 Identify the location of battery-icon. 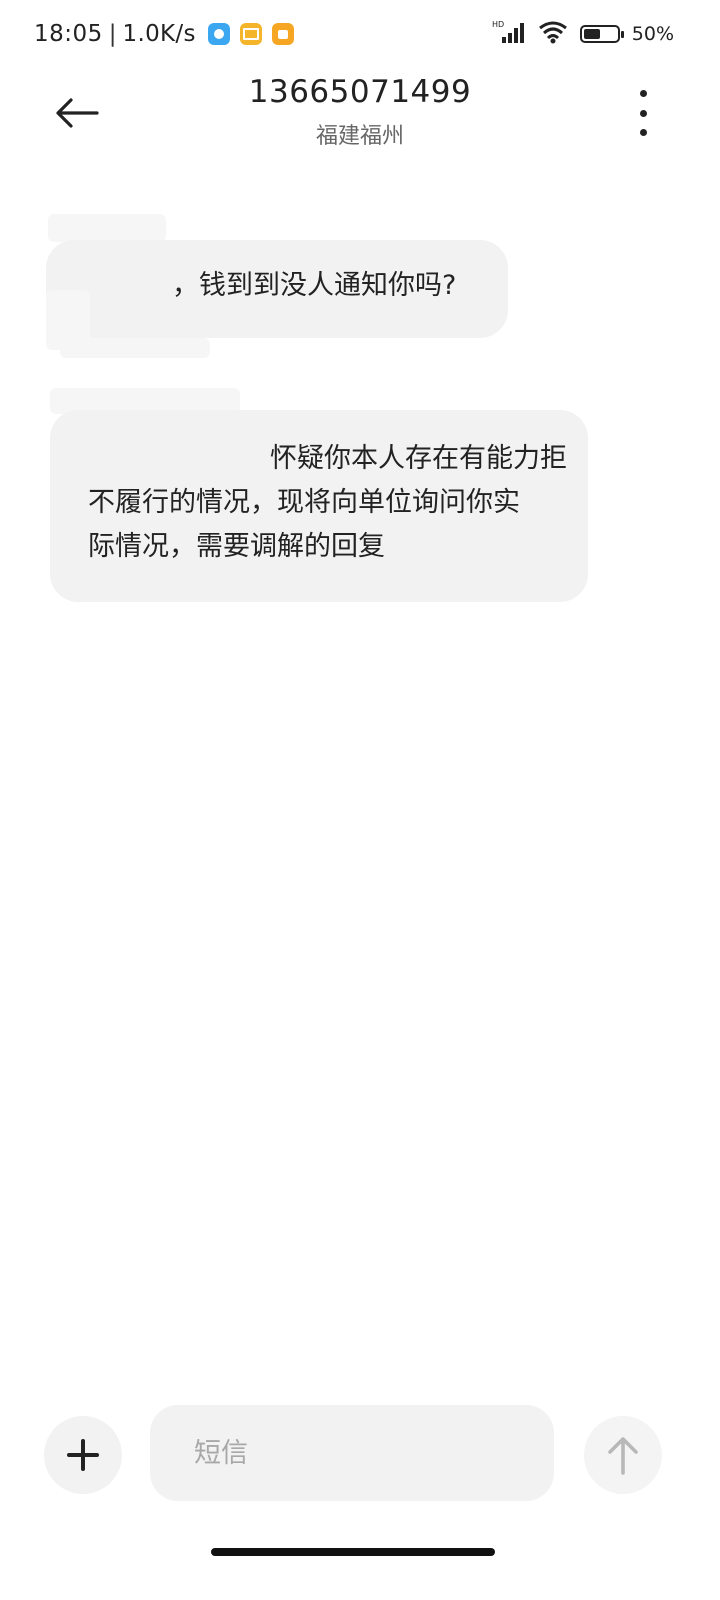
(601, 34).